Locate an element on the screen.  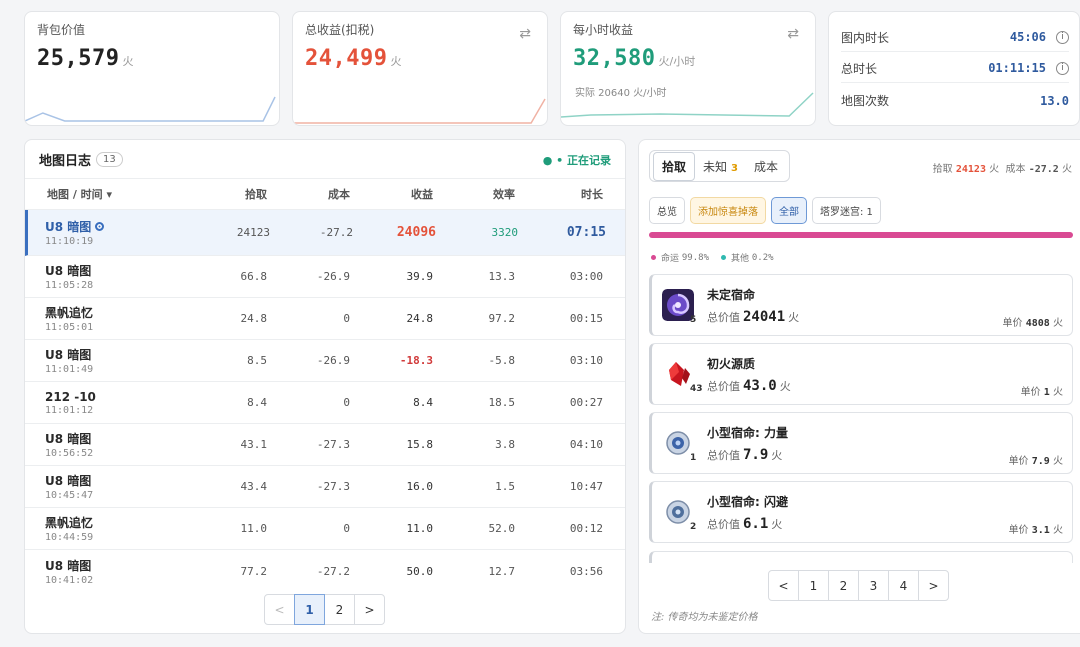
bag-value: 25,579 火 is located at coordinates (85, 58).